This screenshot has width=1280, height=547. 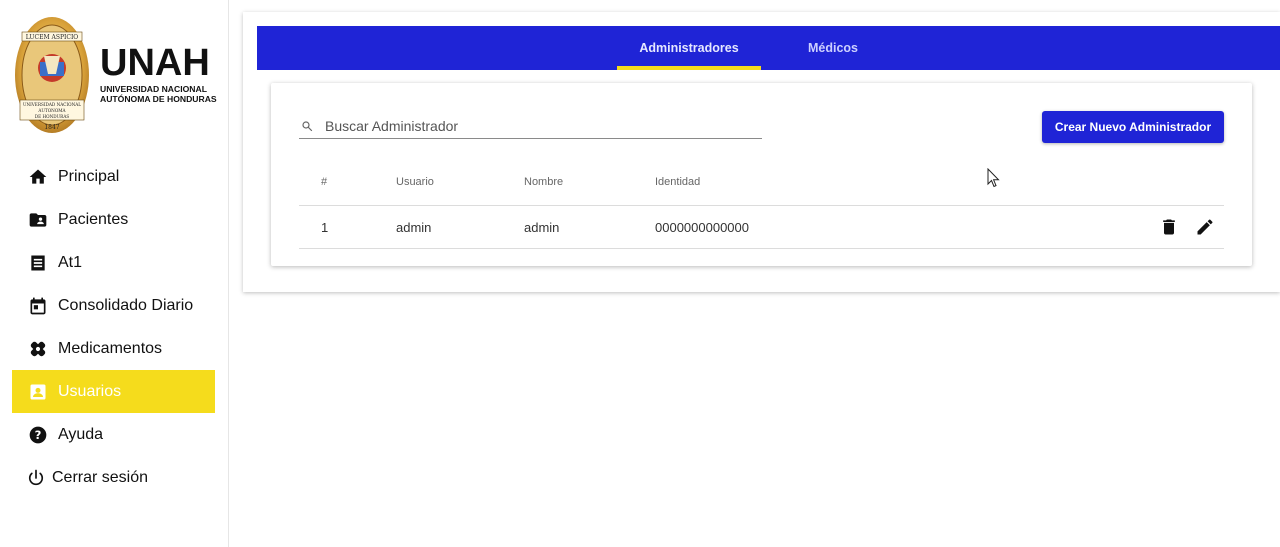 What do you see at coordinates (768, 48) in the screenshot?
I see `tab-bar: Administradores Médicos` at bounding box center [768, 48].